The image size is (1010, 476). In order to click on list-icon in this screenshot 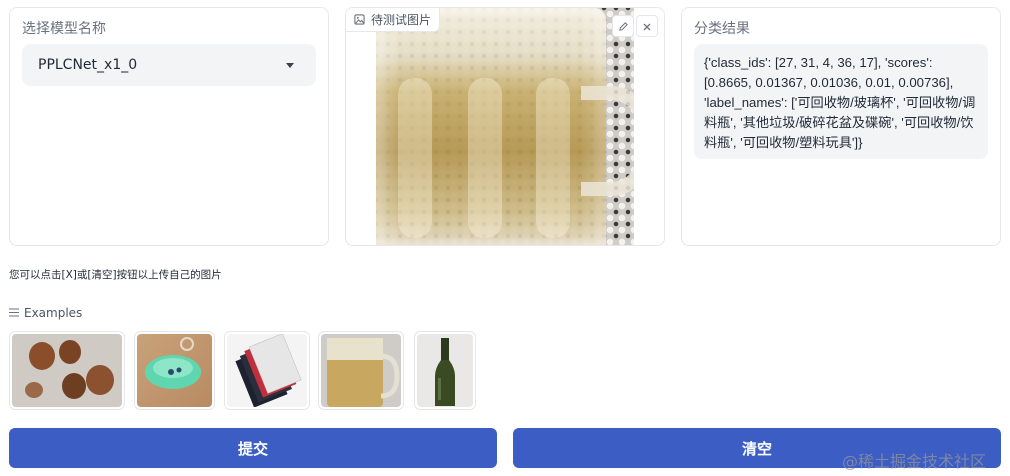, I will do `click(14, 313)`.